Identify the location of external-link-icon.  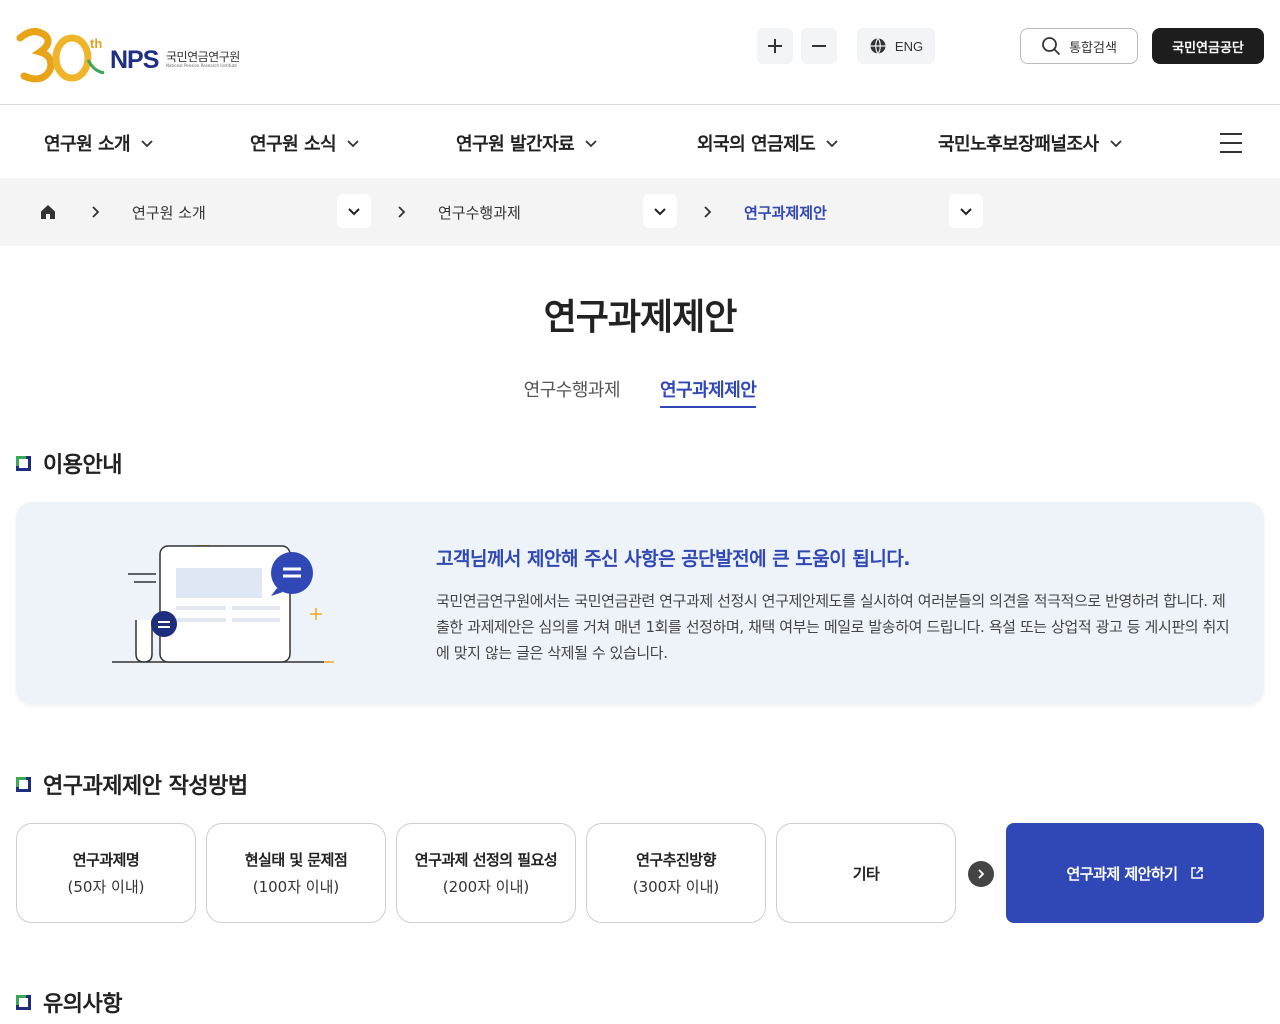
(1196, 873).